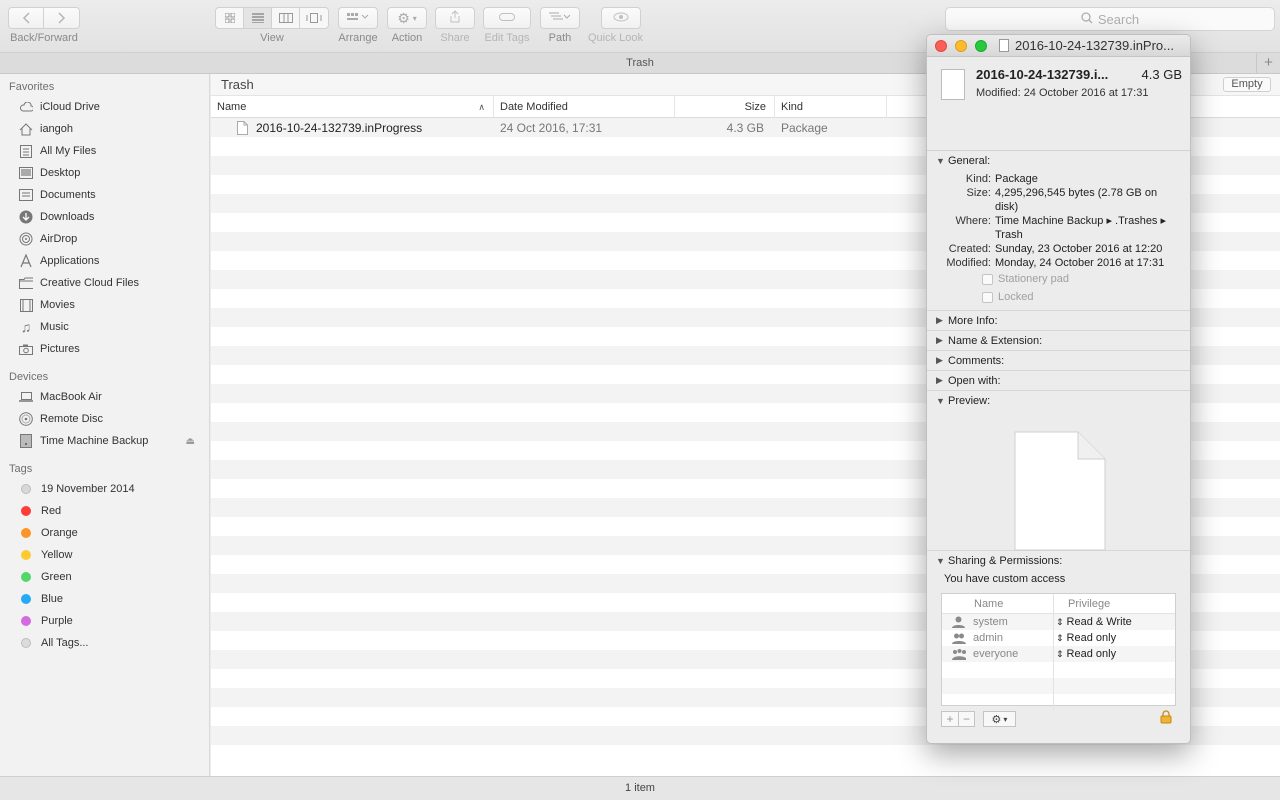 The height and width of the screenshot is (800, 1280). Describe the element at coordinates (104, 621) in the screenshot. I see `sidebar-tag-purple: Purple` at that location.